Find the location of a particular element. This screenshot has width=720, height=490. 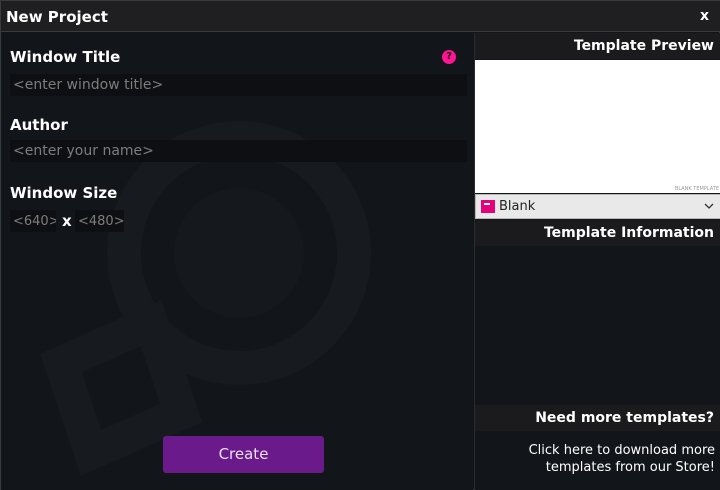

window-title-input is located at coordinates (238, 85).